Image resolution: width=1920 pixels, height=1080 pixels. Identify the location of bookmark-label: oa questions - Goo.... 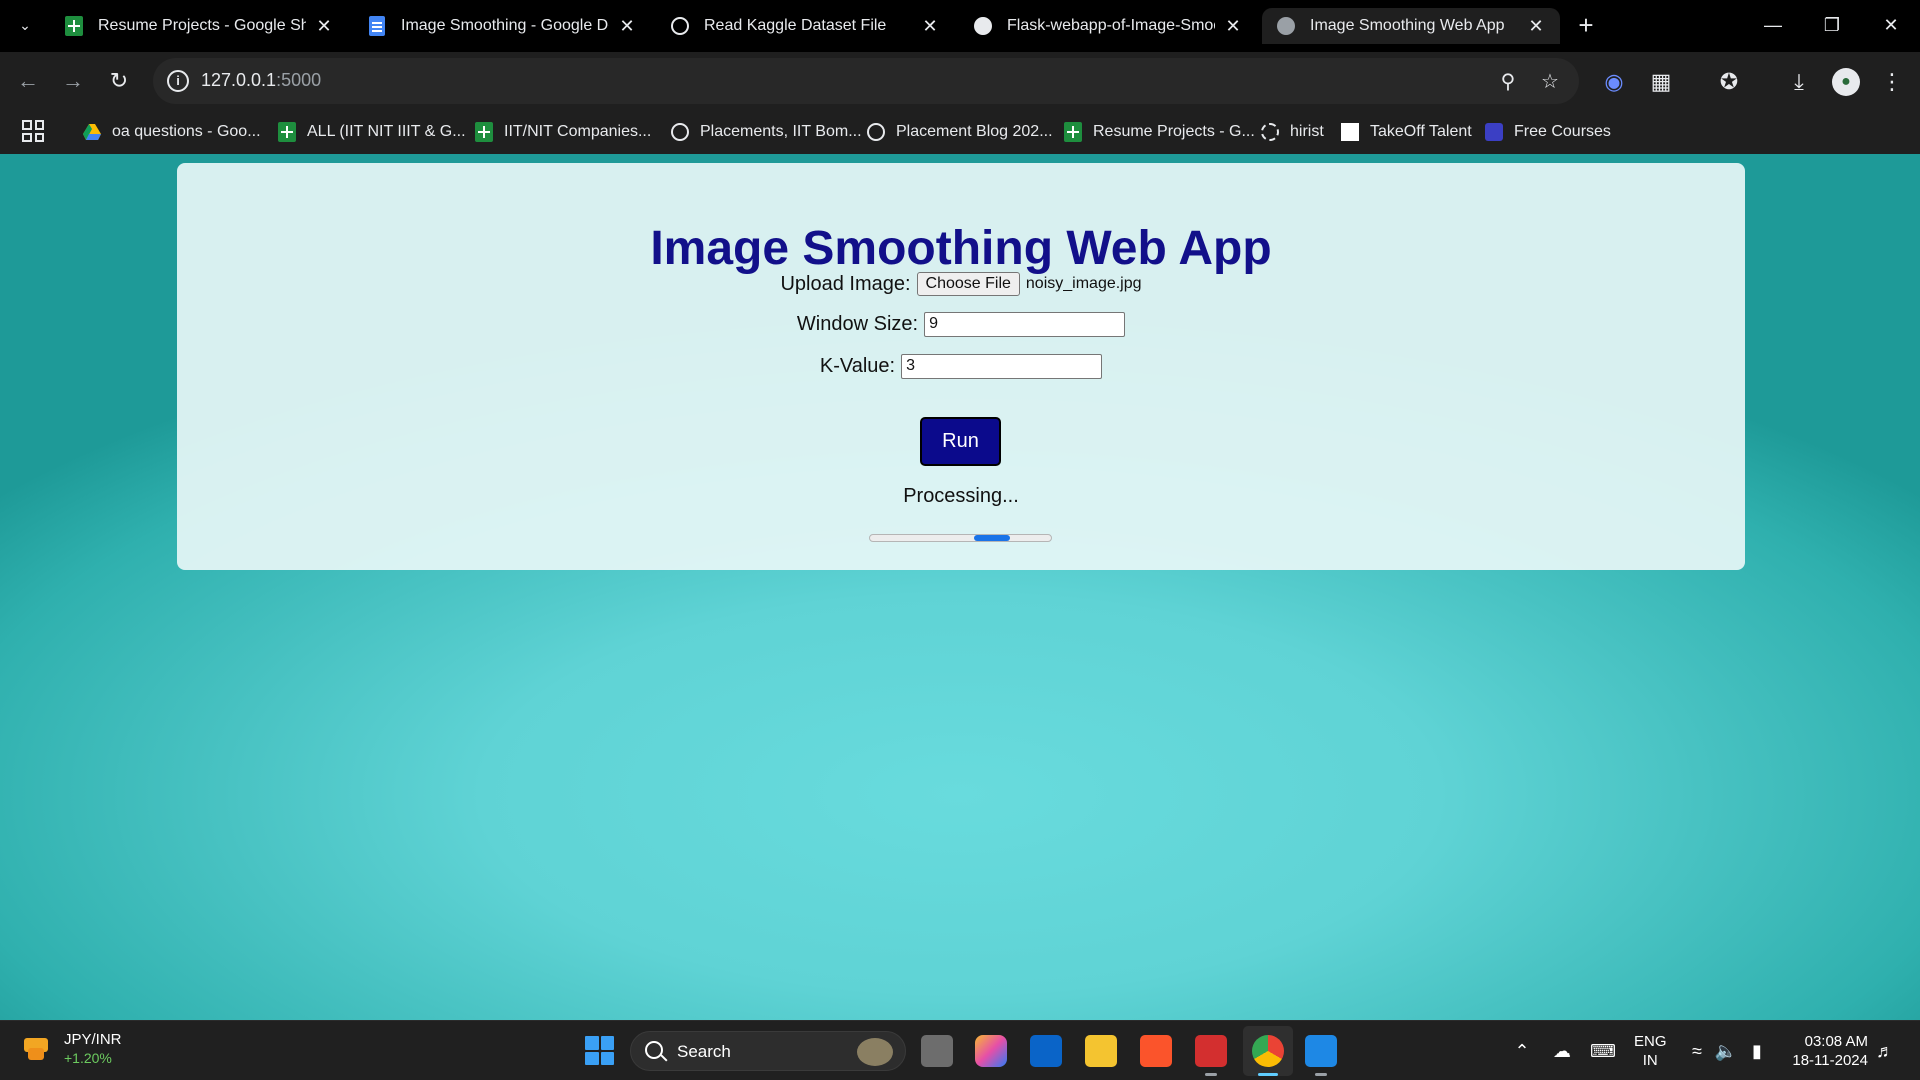
(186, 131).